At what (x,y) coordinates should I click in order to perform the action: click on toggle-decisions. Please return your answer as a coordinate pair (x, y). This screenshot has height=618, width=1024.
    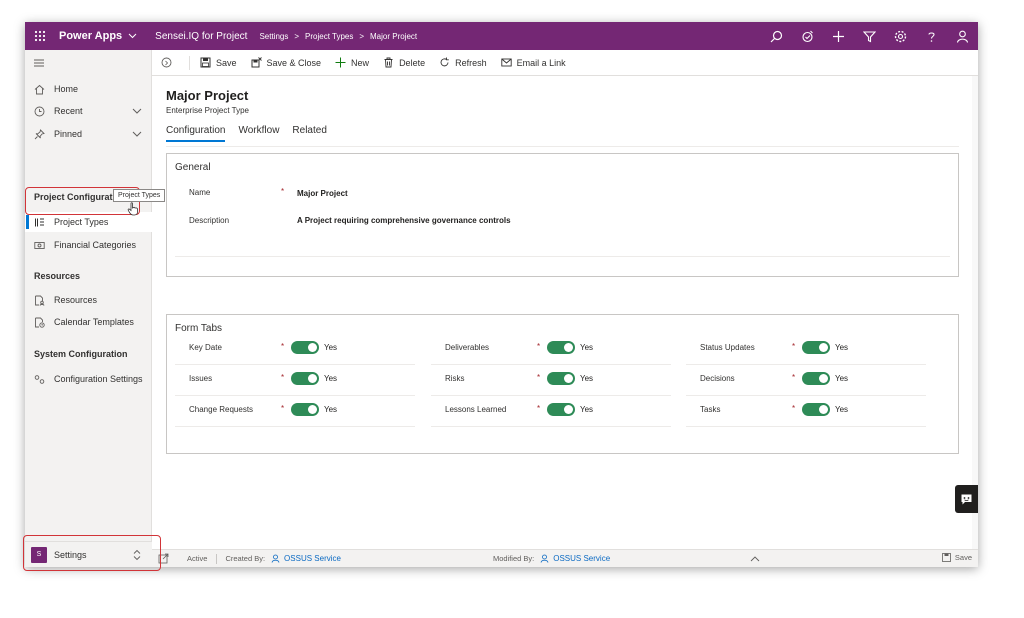
    Looking at the image, I should click on (816, 378).